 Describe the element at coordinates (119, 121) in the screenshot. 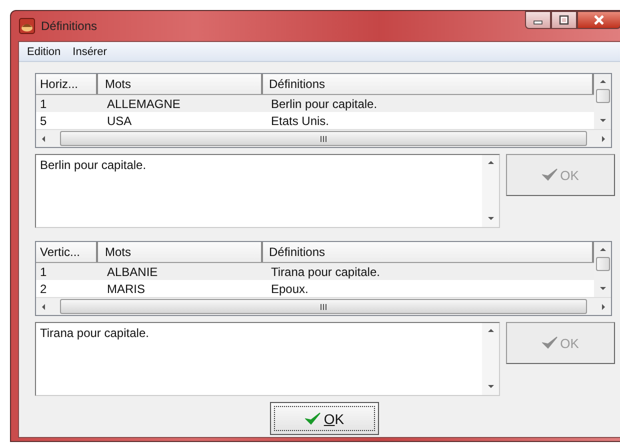

I see `table-cell-text: USA` at that location.